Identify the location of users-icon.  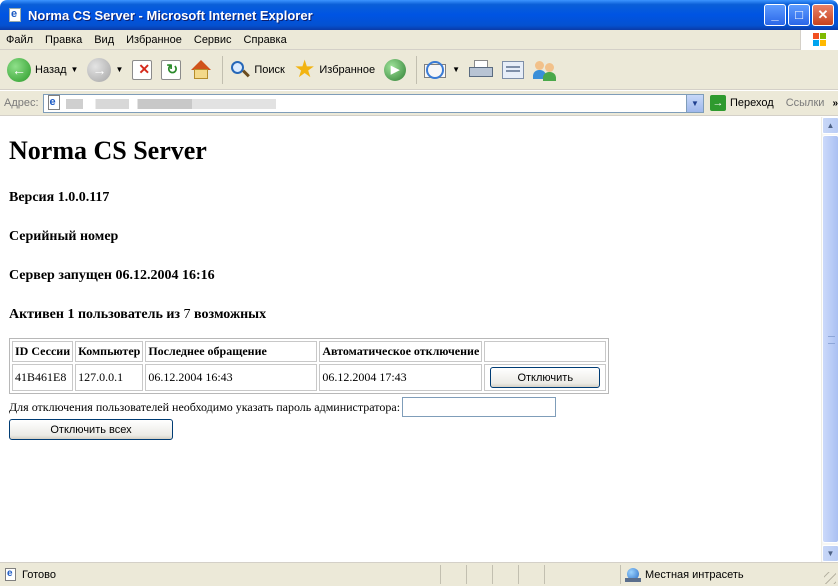
(545, 70).